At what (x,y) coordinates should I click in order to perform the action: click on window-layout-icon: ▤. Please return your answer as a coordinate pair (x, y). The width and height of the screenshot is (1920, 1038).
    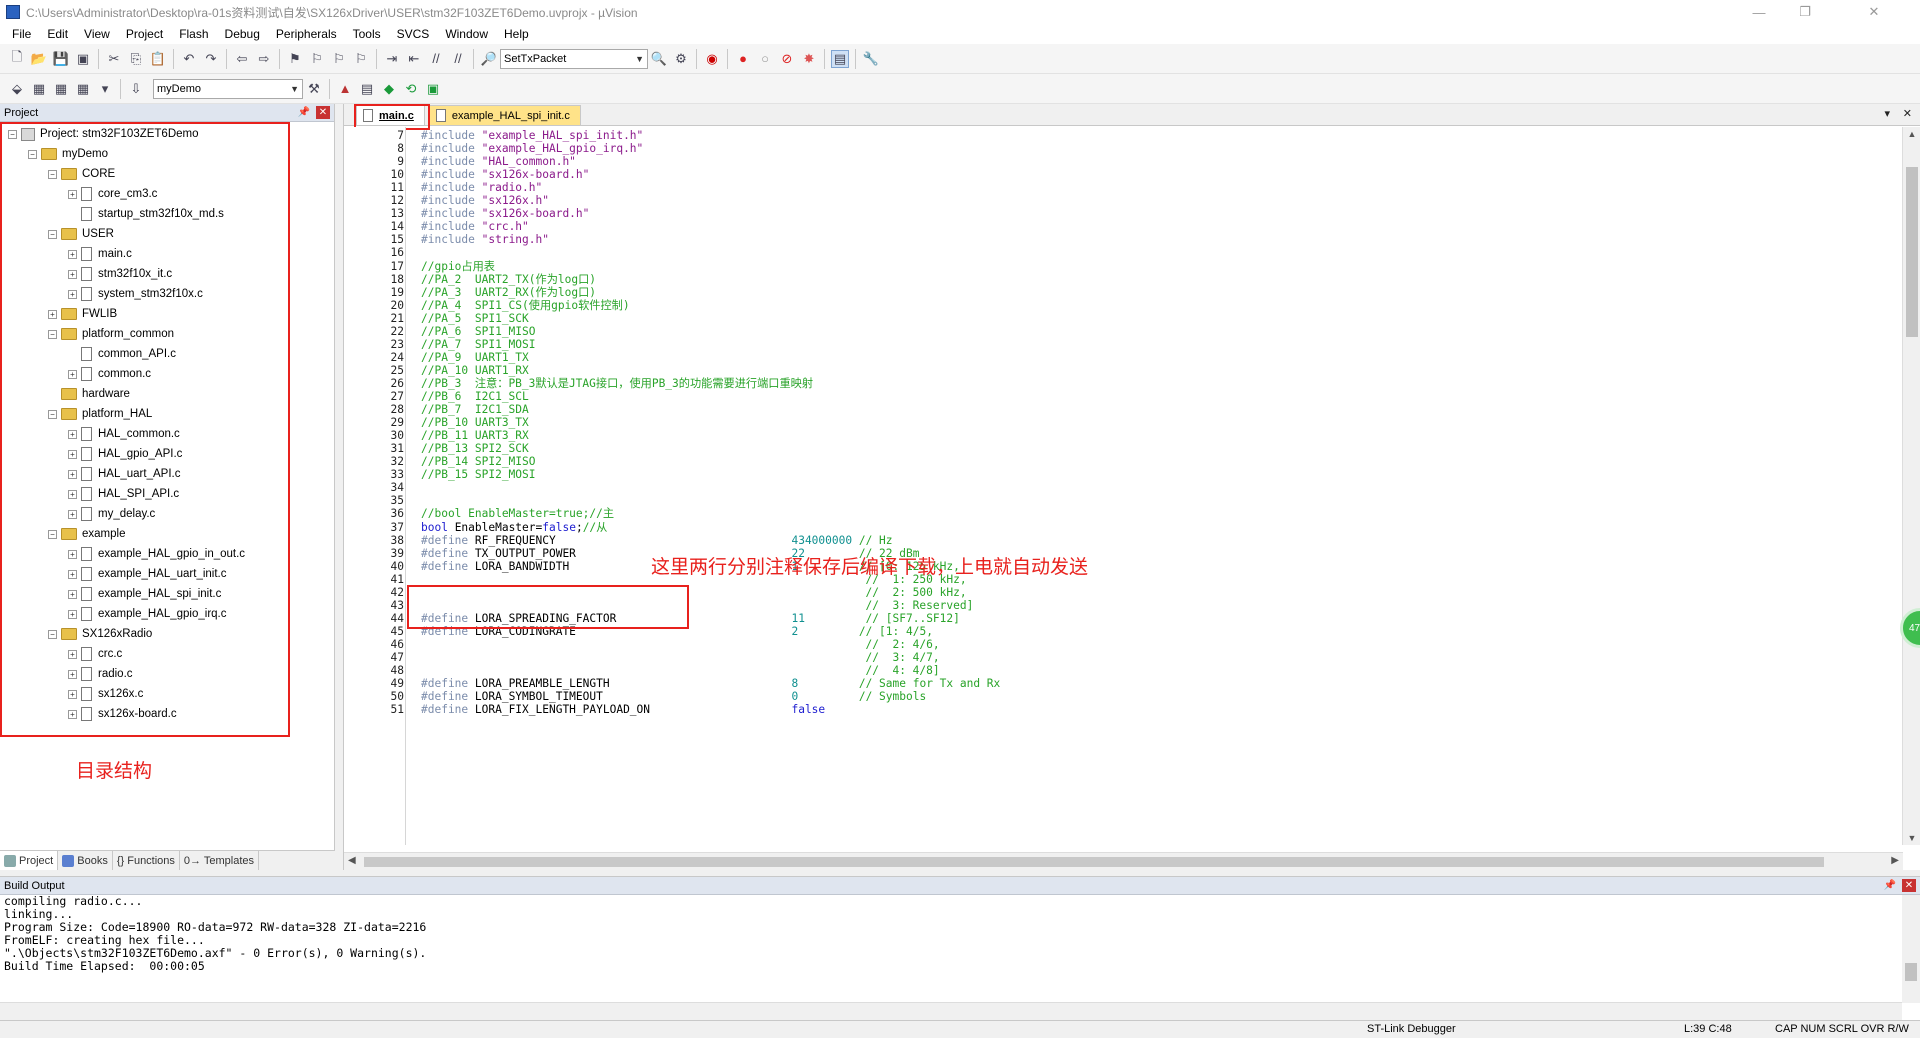
    Looking at the image, I should click on (840, 58).